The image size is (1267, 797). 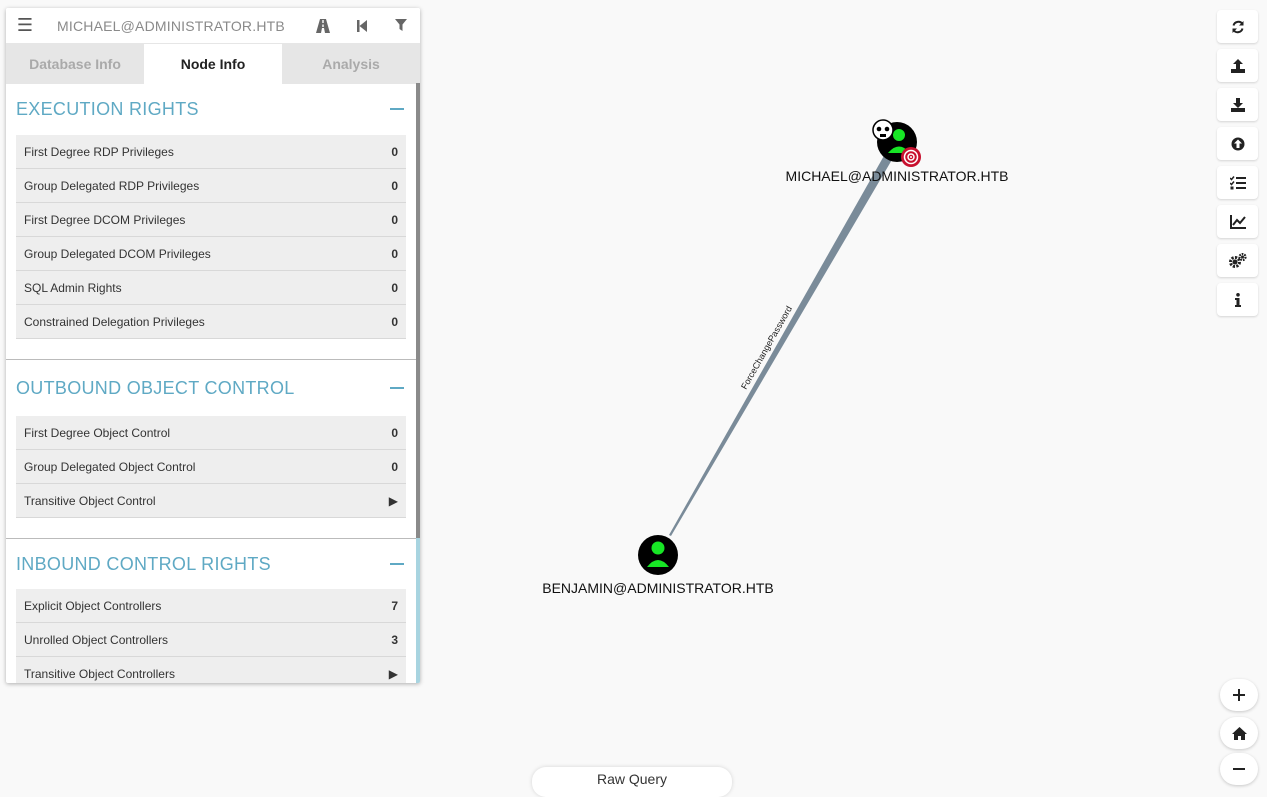 I want to click on node-benjamin, so click(x=658, y=555).